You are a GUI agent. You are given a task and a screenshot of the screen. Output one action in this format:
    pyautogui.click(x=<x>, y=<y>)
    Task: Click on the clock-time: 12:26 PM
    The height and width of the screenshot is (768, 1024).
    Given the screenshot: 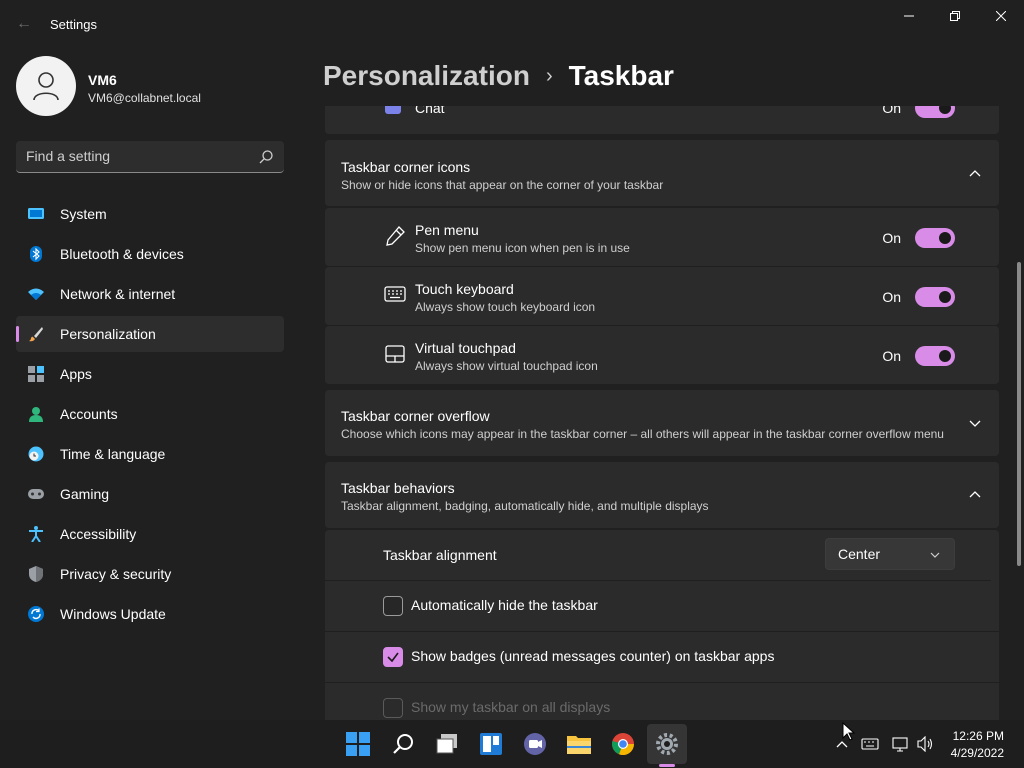 What is the action you would take?
    pyautogui.click(x=978, y=736)
    